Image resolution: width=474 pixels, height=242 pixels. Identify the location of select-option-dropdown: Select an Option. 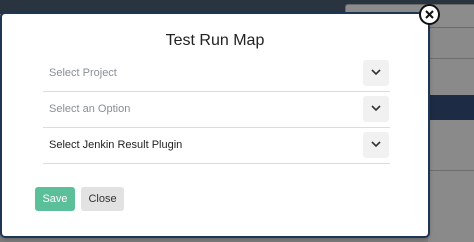
(216, 110).